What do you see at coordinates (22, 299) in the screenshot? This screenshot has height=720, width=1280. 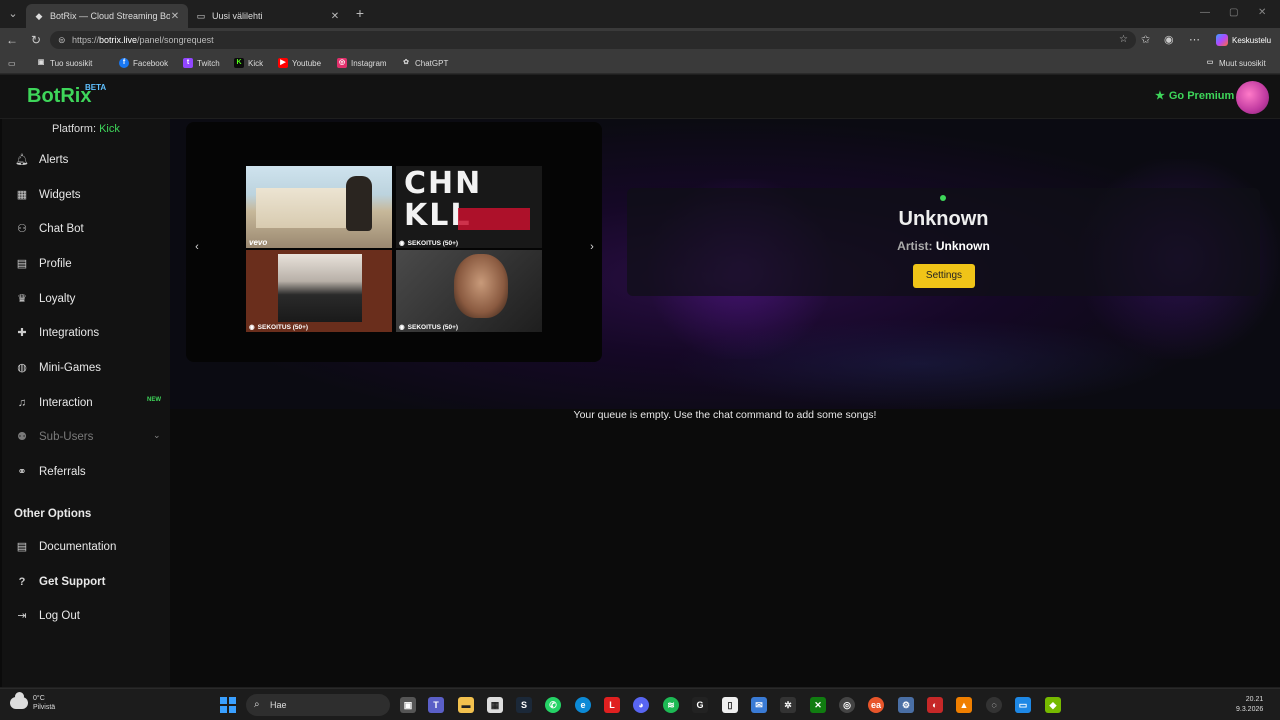 I see `trophy-icon: ♛` at bounding box center [22, 299].